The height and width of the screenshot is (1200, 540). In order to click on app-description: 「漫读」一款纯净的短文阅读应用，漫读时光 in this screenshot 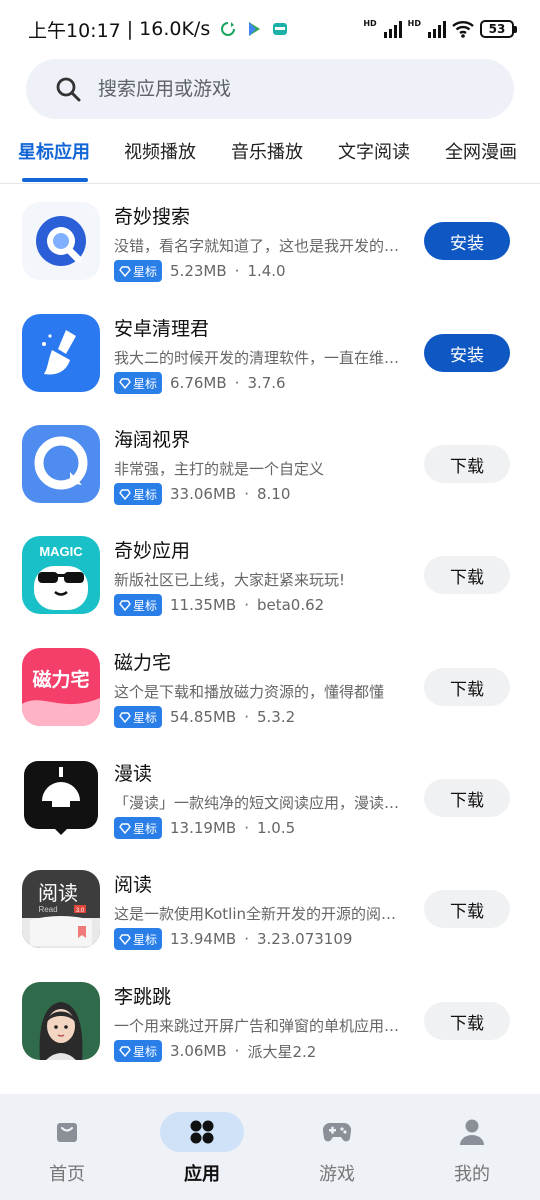, I will do `click(259, 803)`.